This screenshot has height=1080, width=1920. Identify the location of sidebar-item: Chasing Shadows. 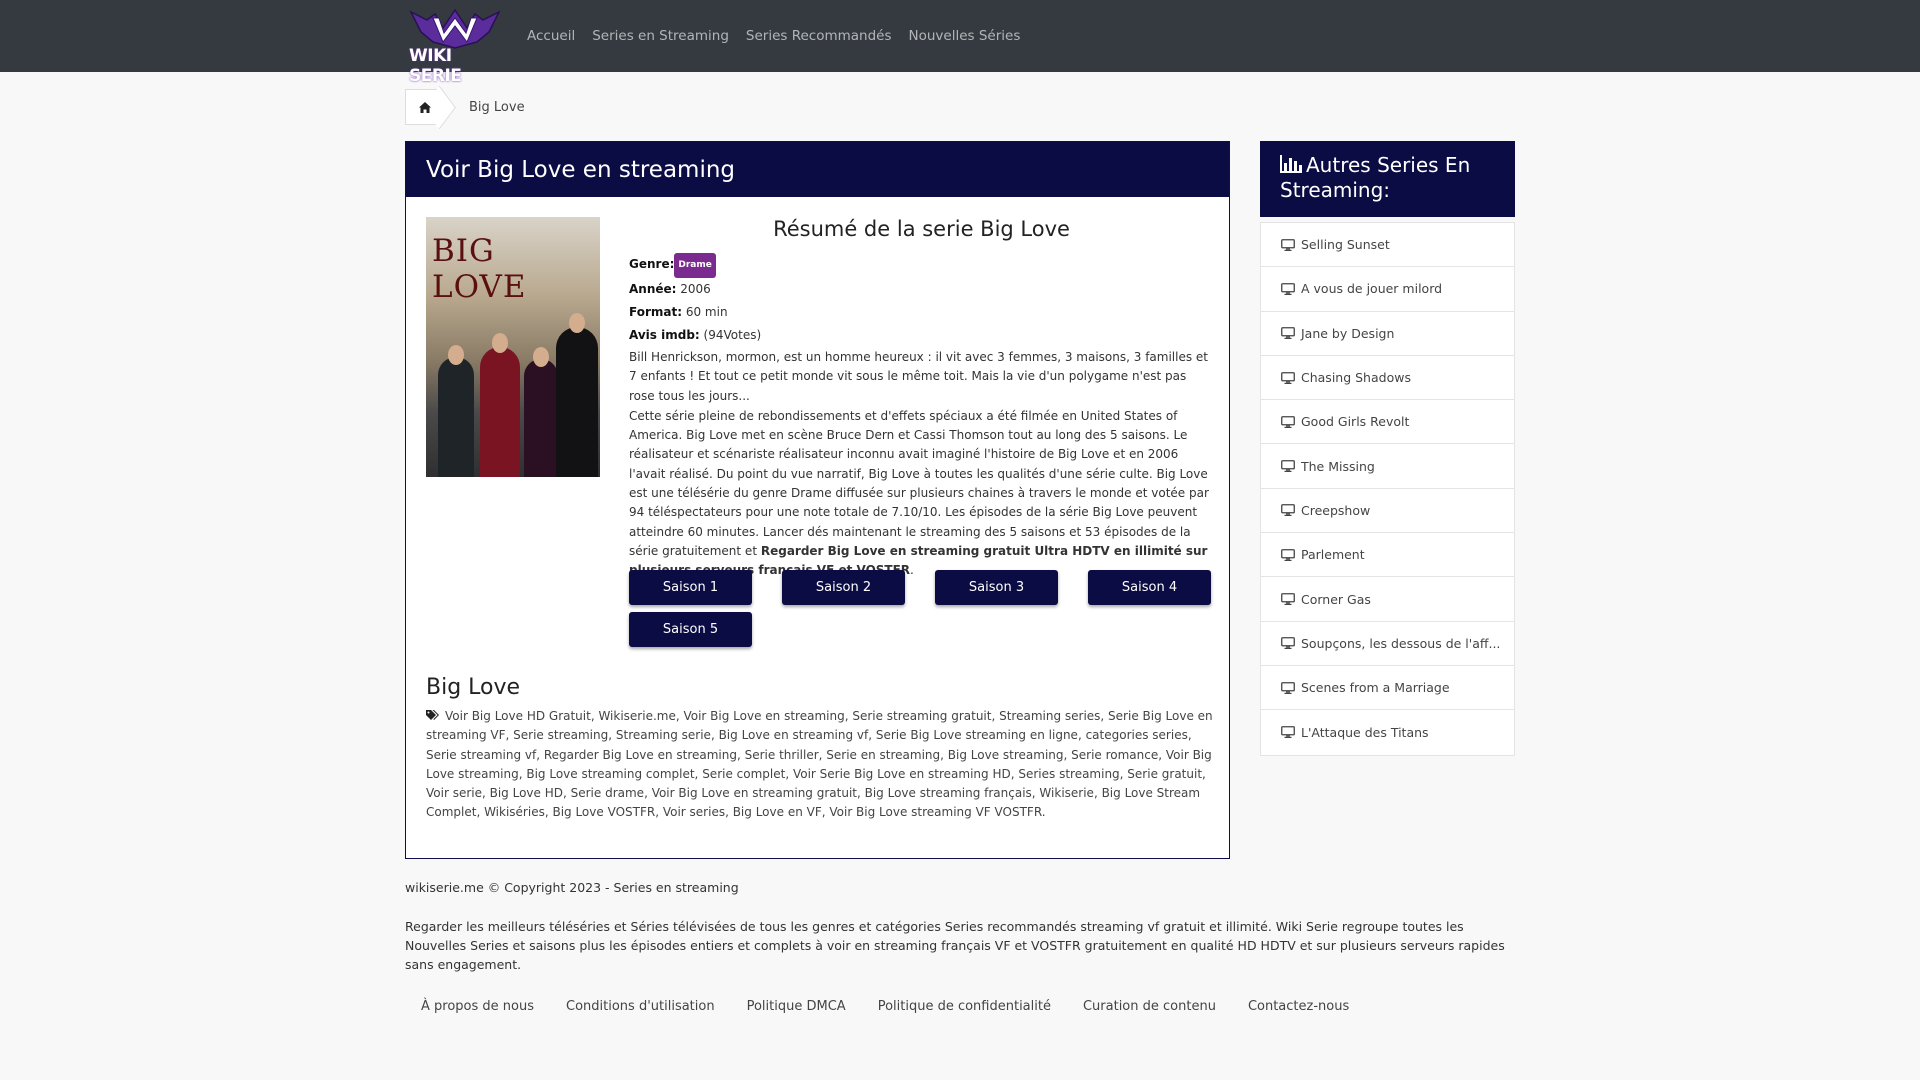
(1387, 378).